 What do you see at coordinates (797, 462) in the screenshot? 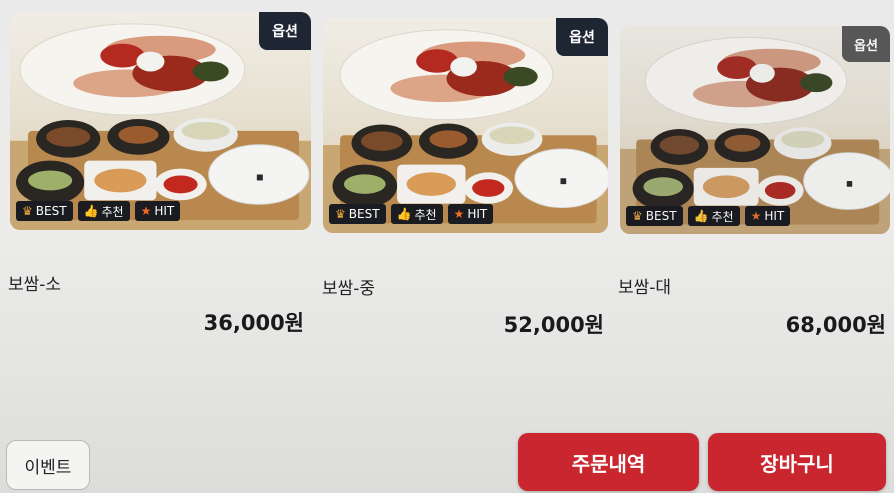
I see `cart-button: 장바구니` at bounding box center [797, 462].